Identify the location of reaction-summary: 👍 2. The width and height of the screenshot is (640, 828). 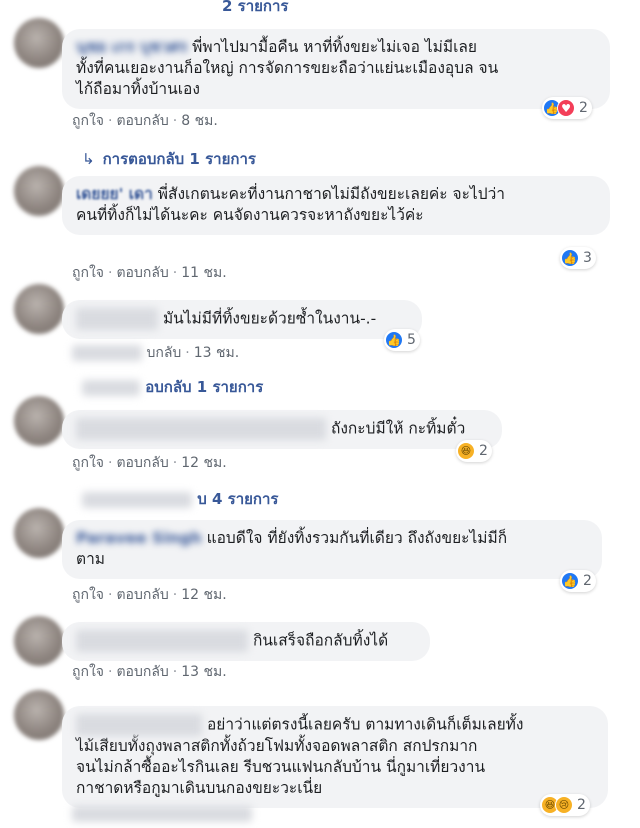
(578, 581).